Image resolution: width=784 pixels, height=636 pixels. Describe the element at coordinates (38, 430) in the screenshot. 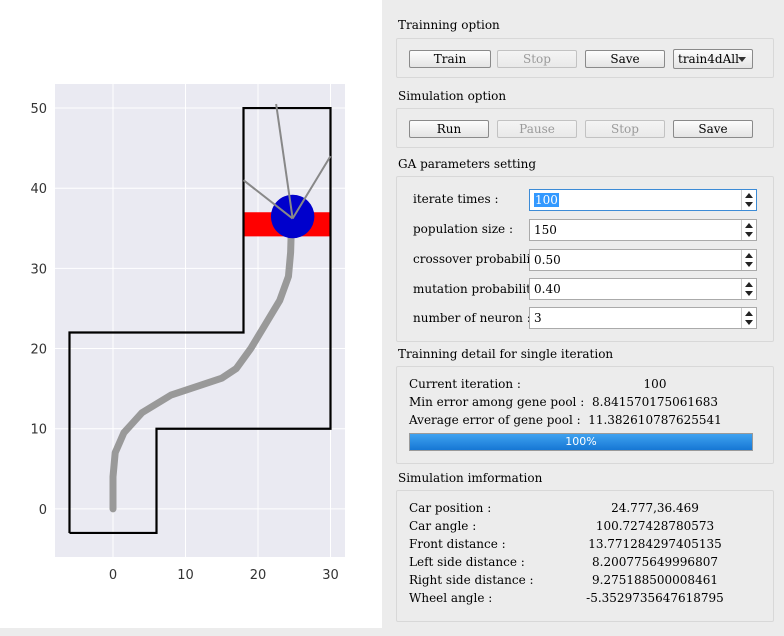

I see `y-tick-label: 10` at that location.